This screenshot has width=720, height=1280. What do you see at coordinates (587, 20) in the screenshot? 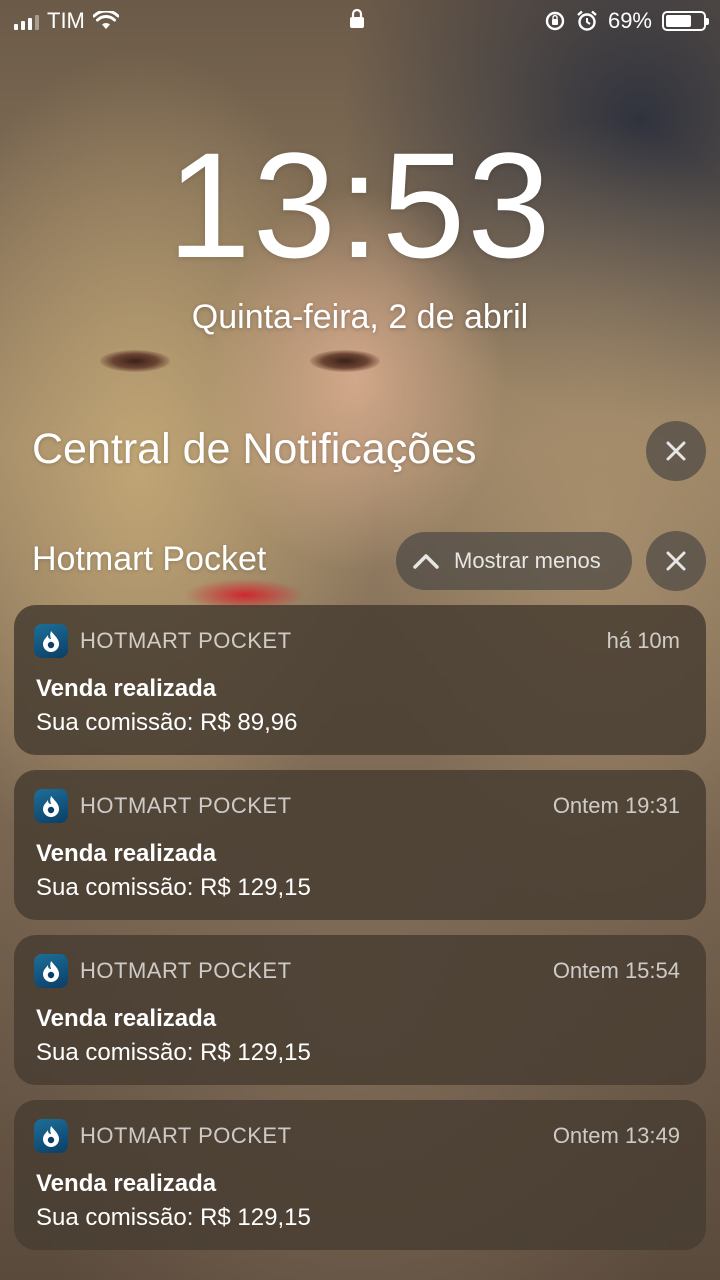
I see `alarm-icon` at bounding box center [587, 20].